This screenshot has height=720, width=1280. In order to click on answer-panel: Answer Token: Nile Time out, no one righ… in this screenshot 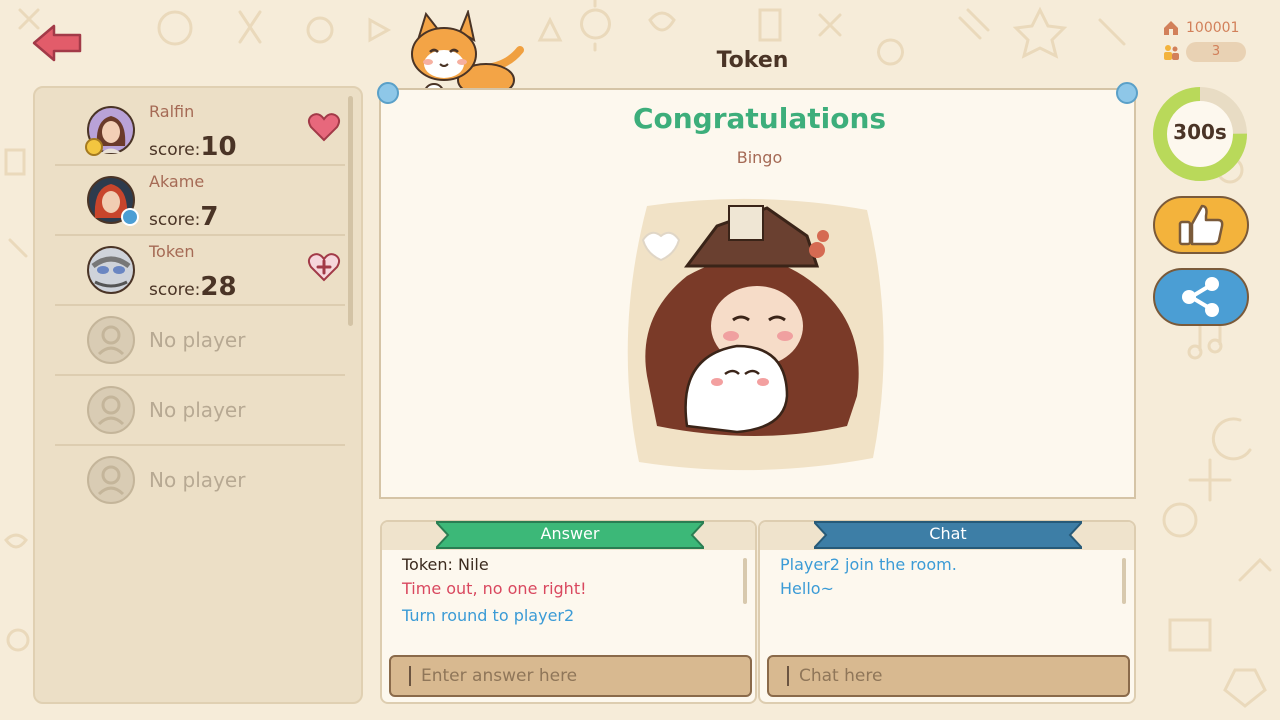, I will do `click(568, 612)`.